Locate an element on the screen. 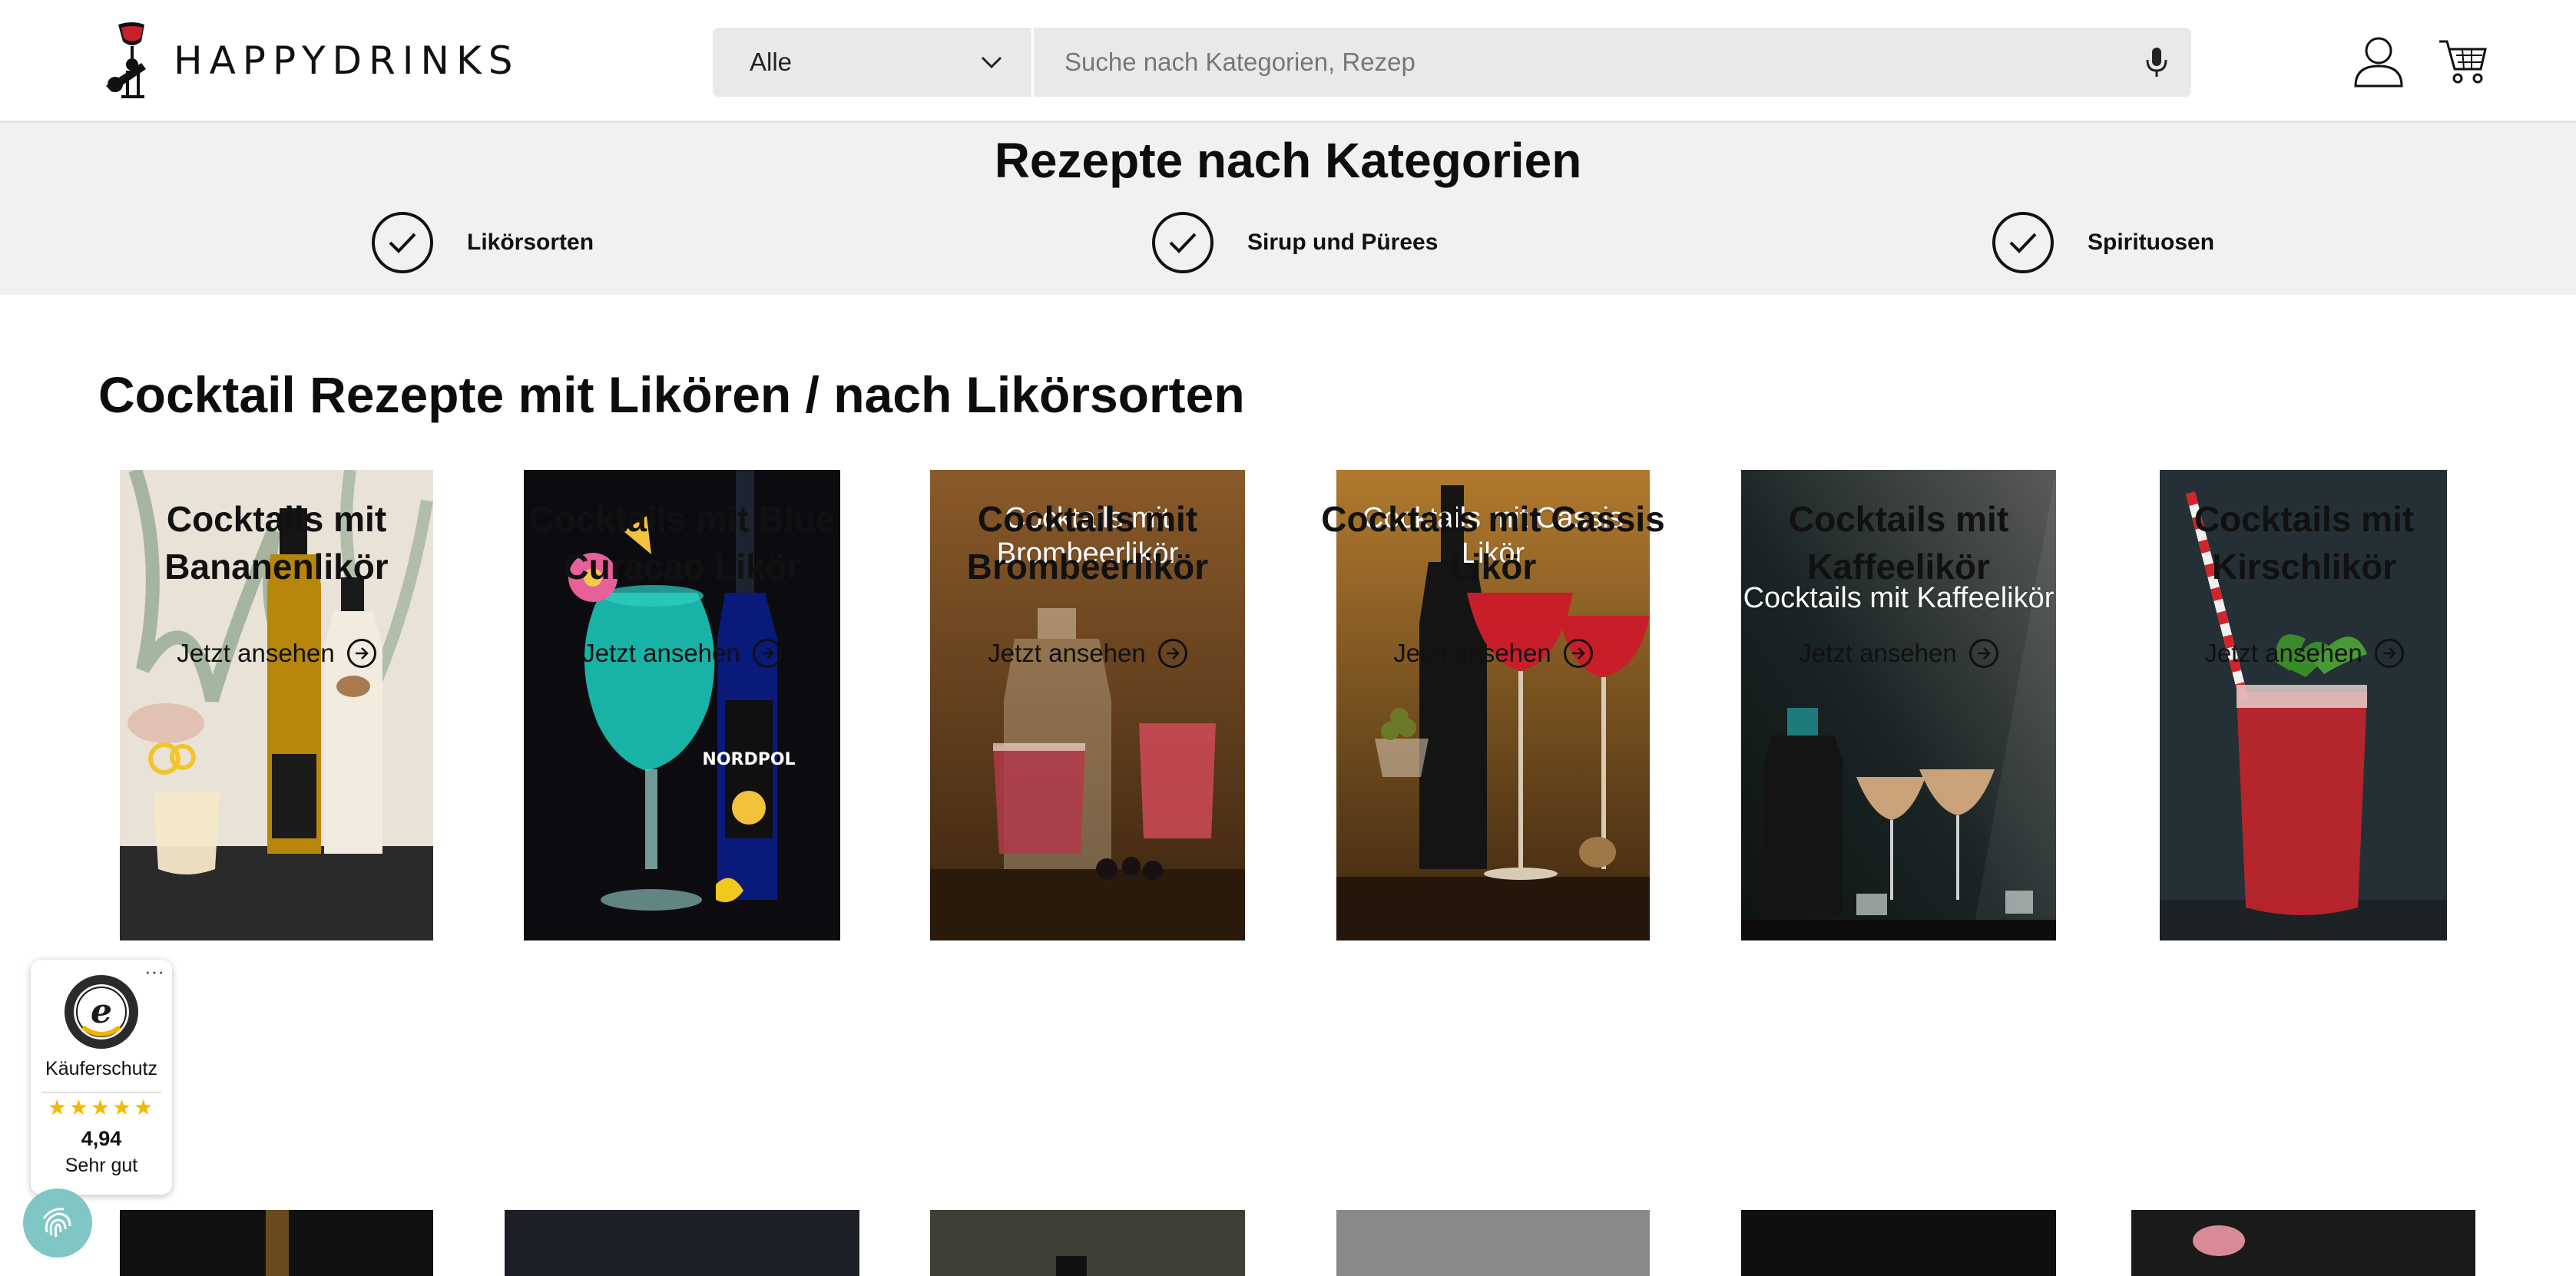  trusted-shops-seal-icon: e is located at coordinates (102, 1012).